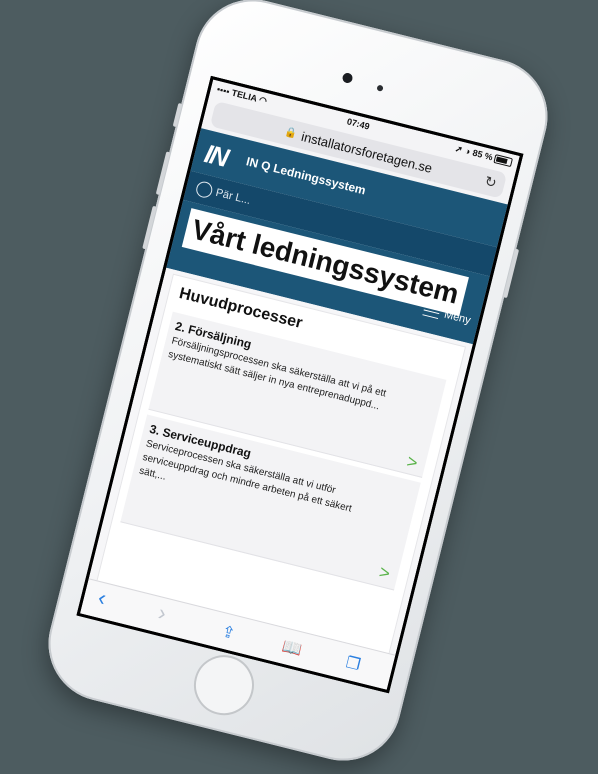 The width and height of the screenshot is (598, 774). What do you see at coordinates (459, 149) in the screenshot?
I see `location-icon: ➚` at bounding box center [459, 149].